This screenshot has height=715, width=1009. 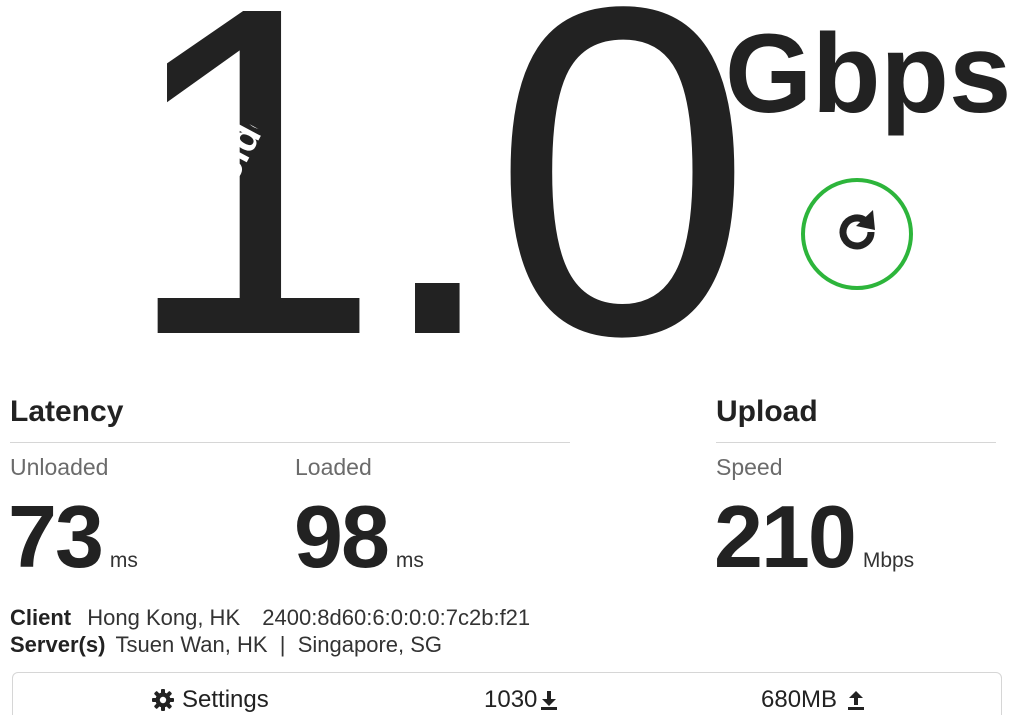 I want to click on latency-title: Latency, so click(x=67, y=411).